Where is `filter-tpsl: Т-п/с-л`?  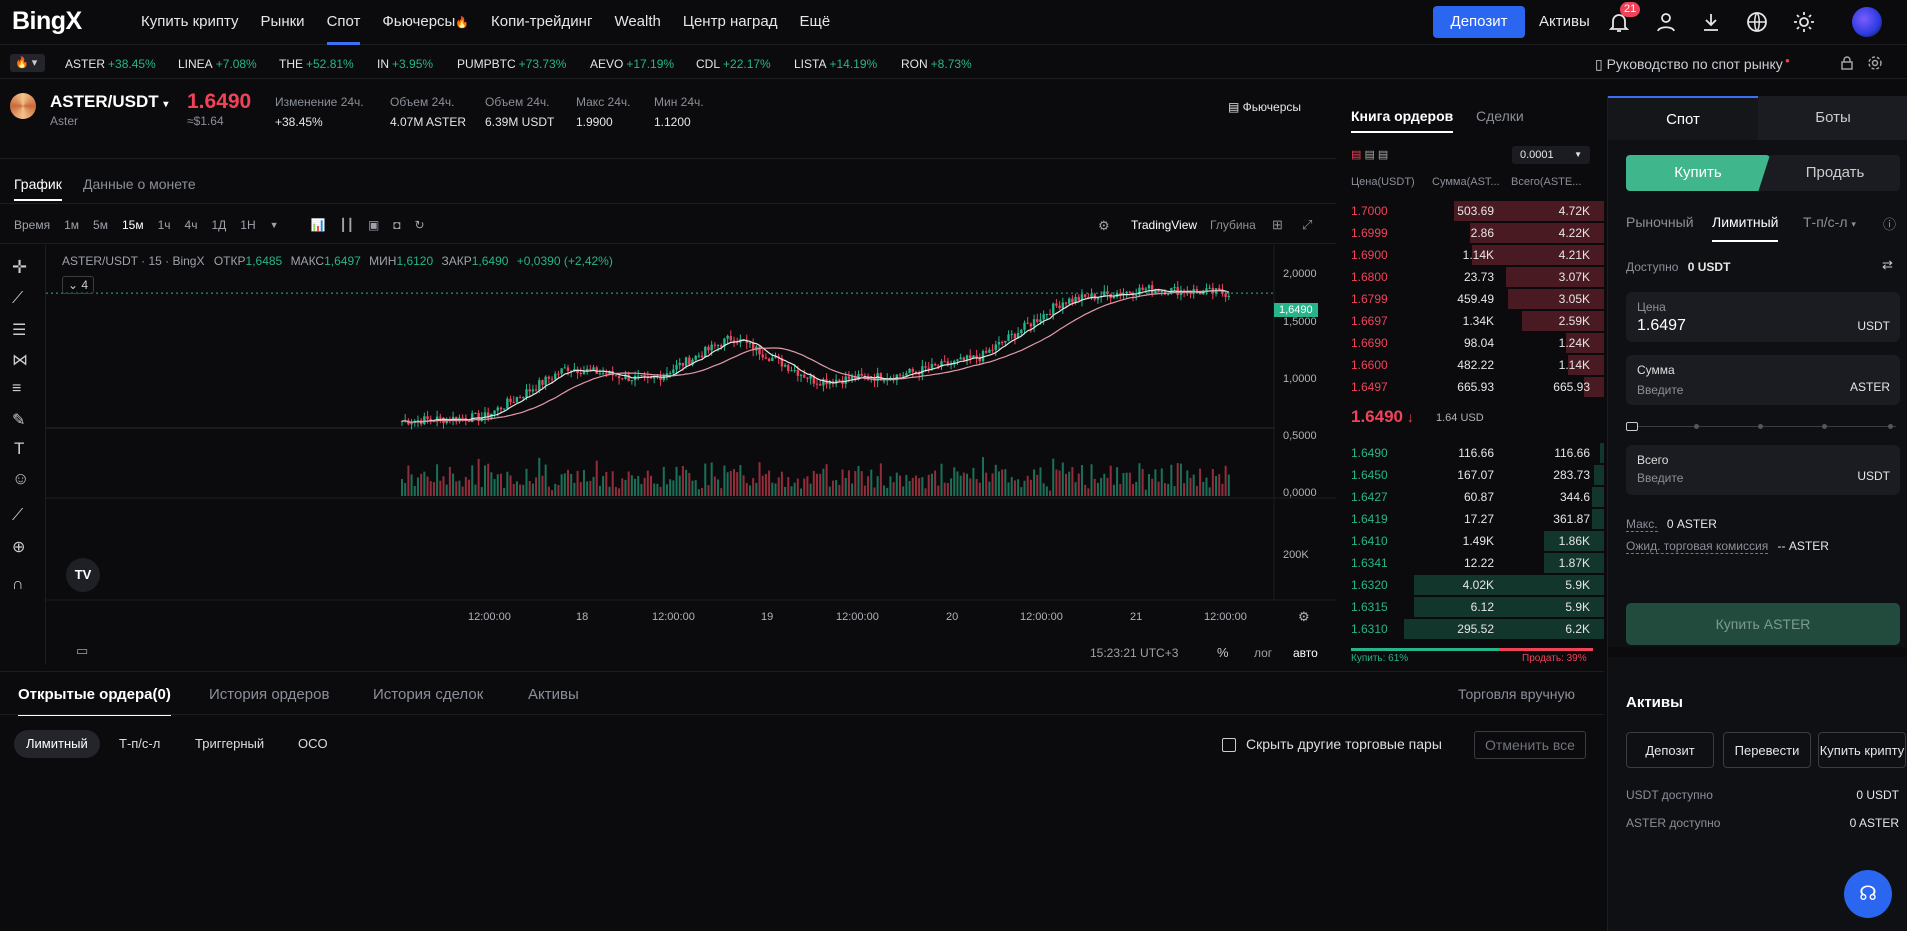
filter-tpsl: Т-п/с-л is located at coordinates (139, 744).